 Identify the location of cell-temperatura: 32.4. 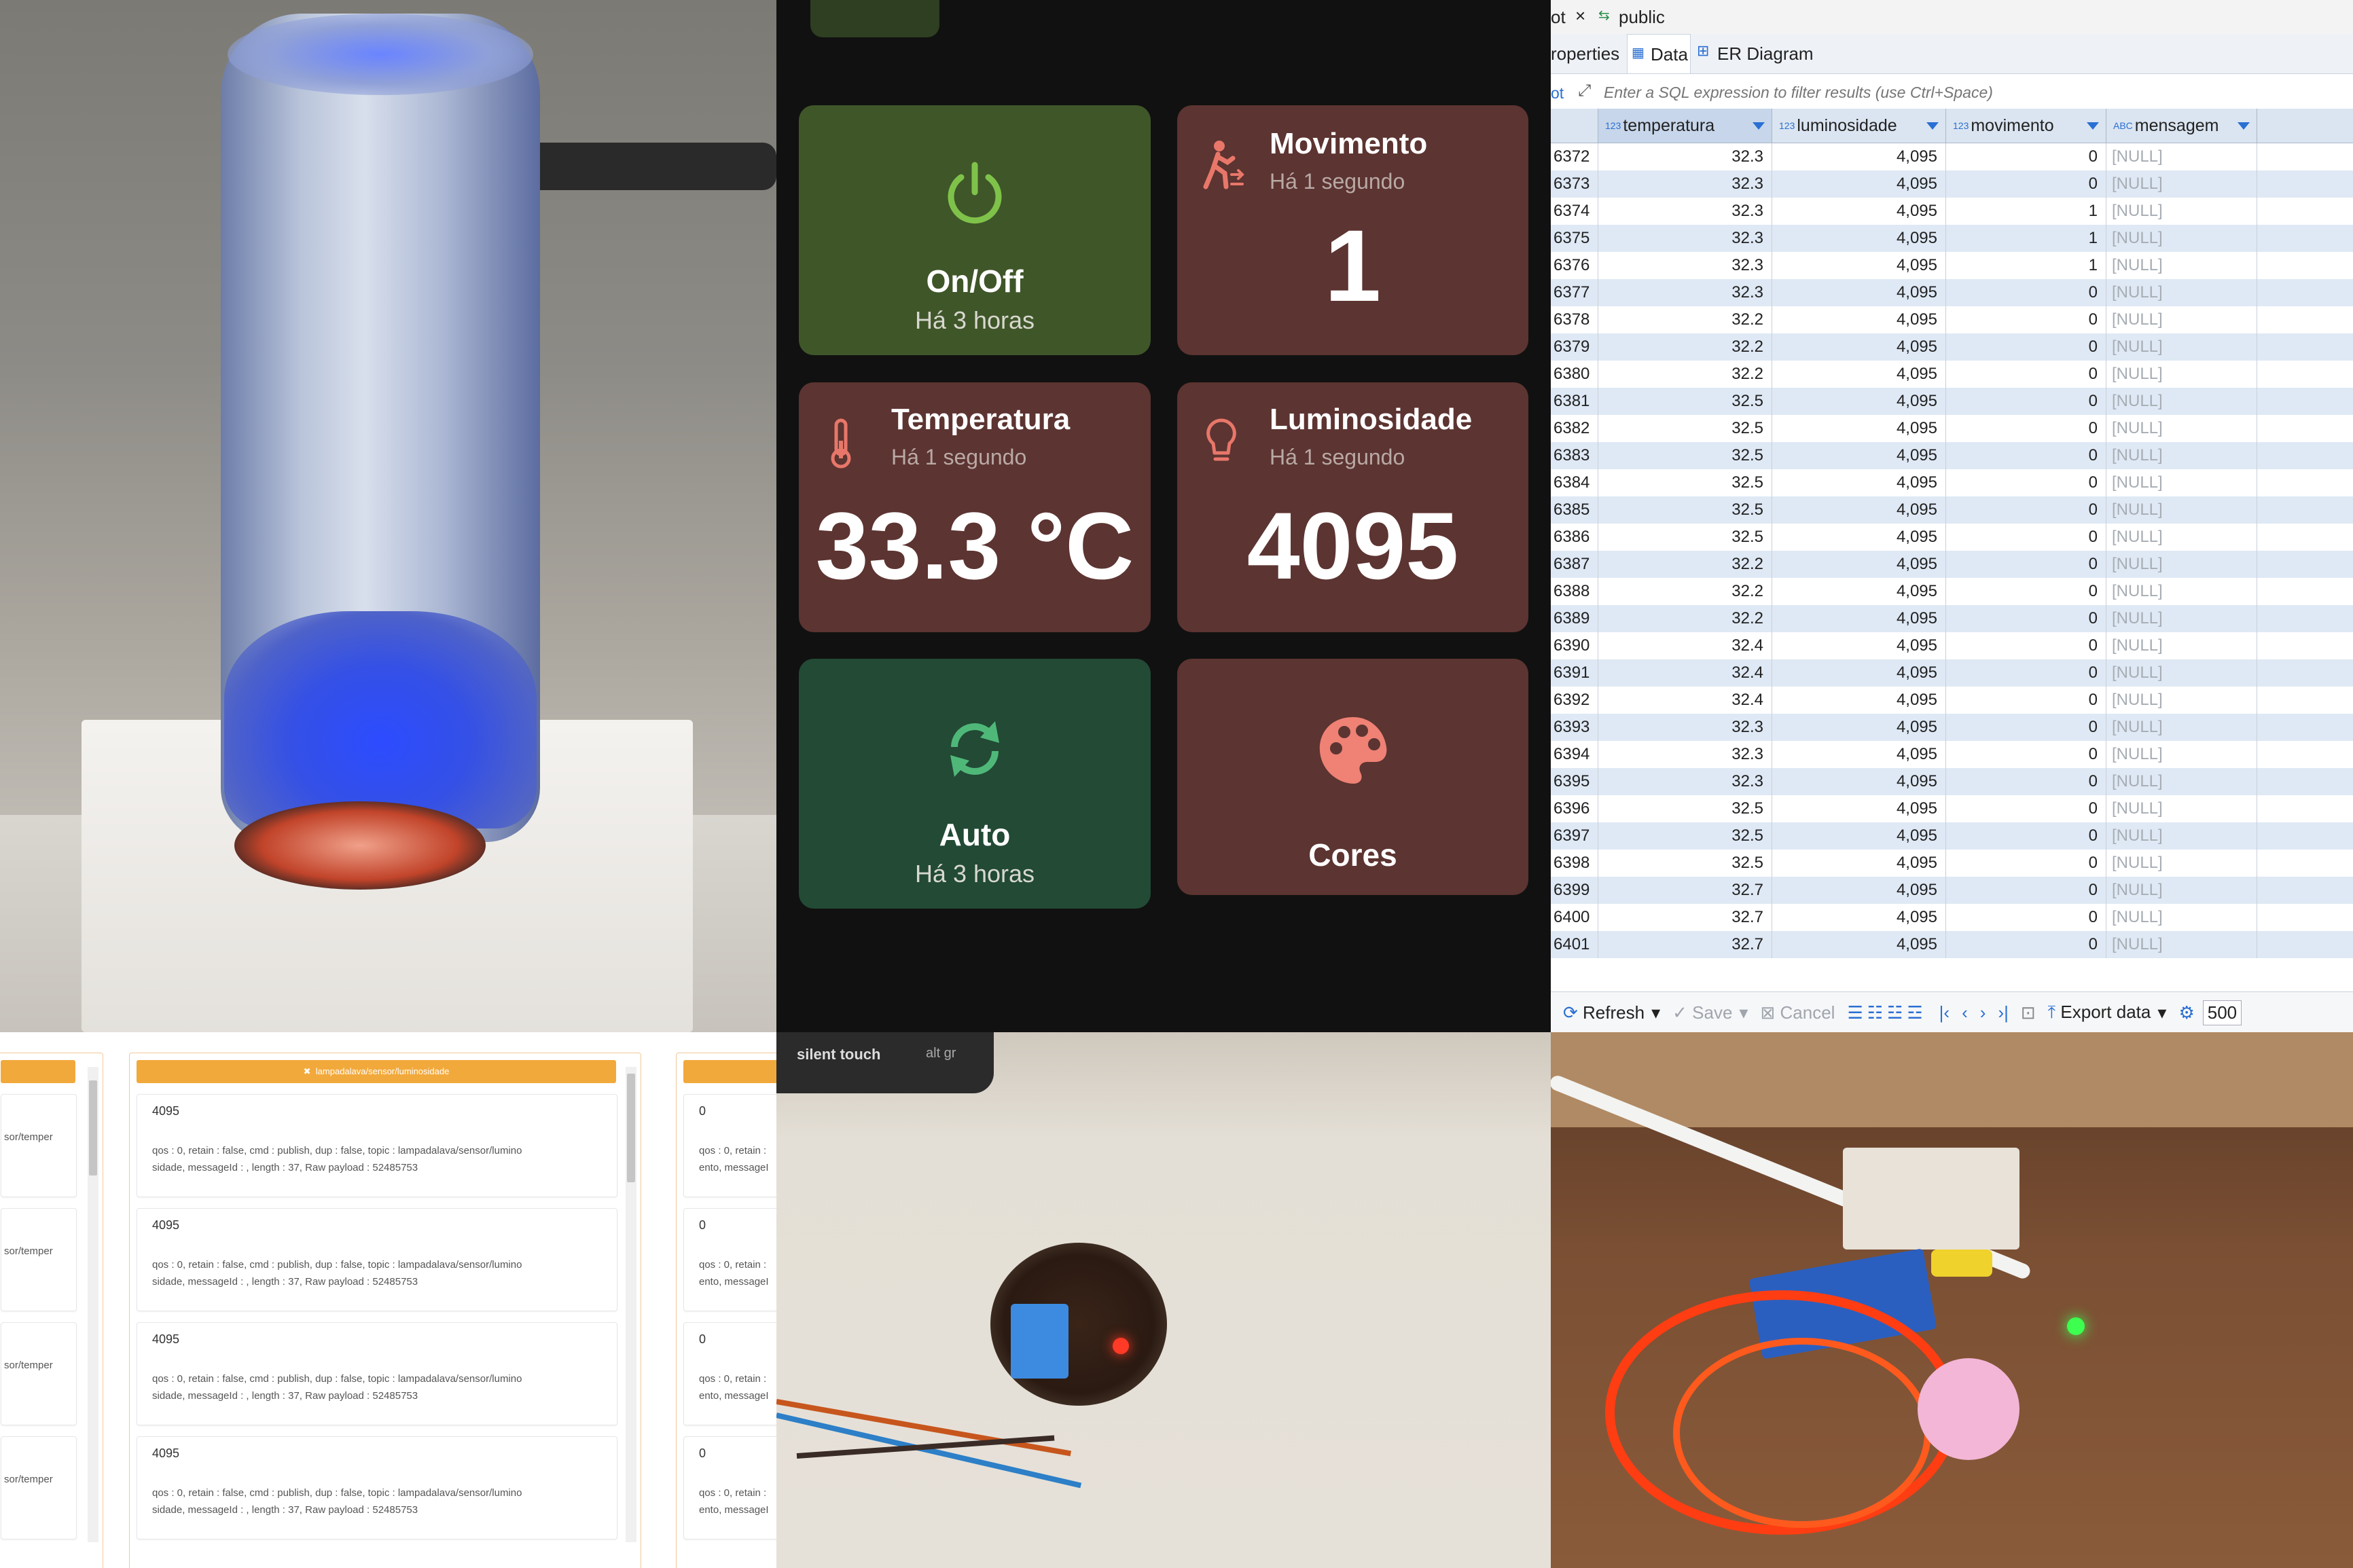
(1685, 701).